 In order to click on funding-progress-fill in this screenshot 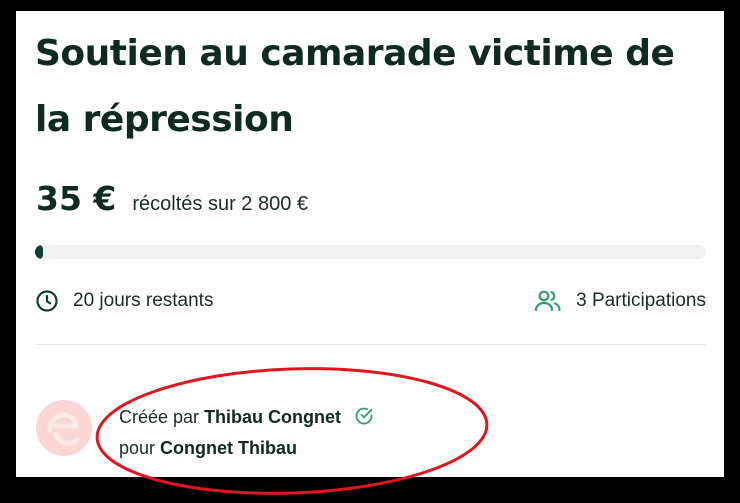, I will do `click(39, 252)`.